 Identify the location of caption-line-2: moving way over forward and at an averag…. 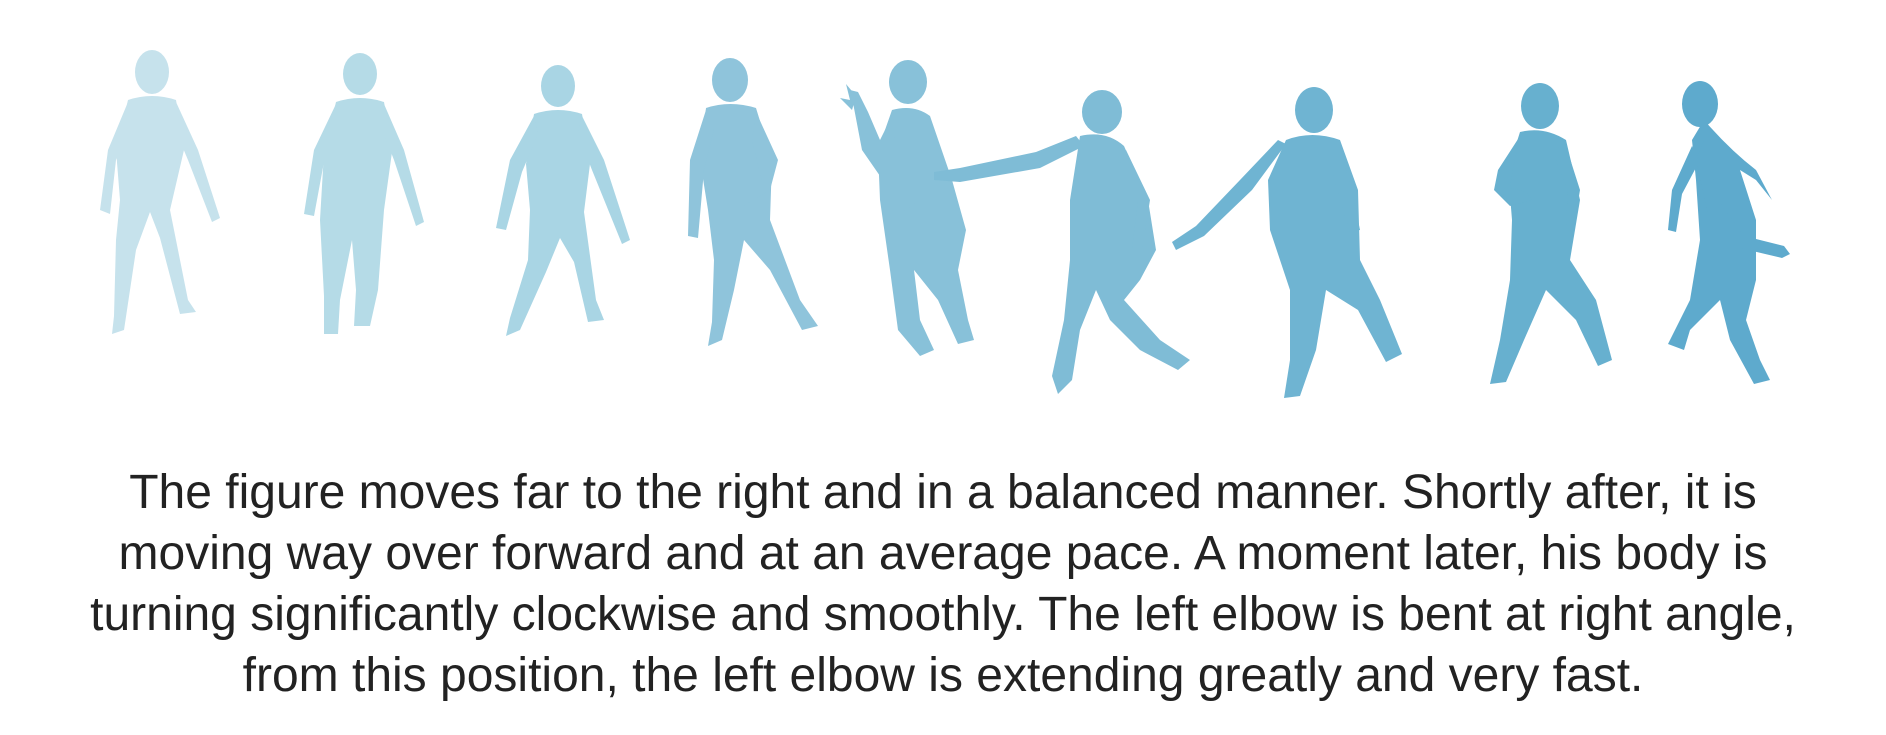
(943, 553).